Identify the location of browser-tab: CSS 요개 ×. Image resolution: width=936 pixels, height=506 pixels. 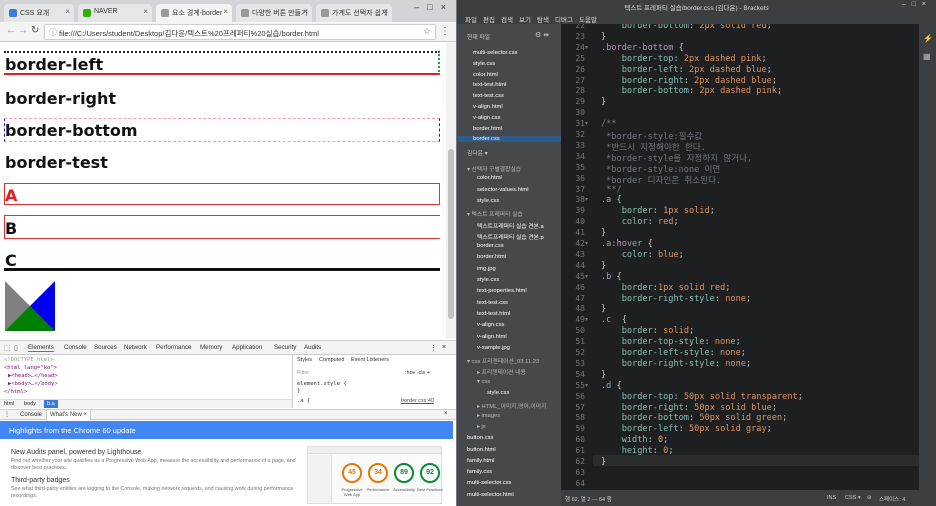
(39, 13).